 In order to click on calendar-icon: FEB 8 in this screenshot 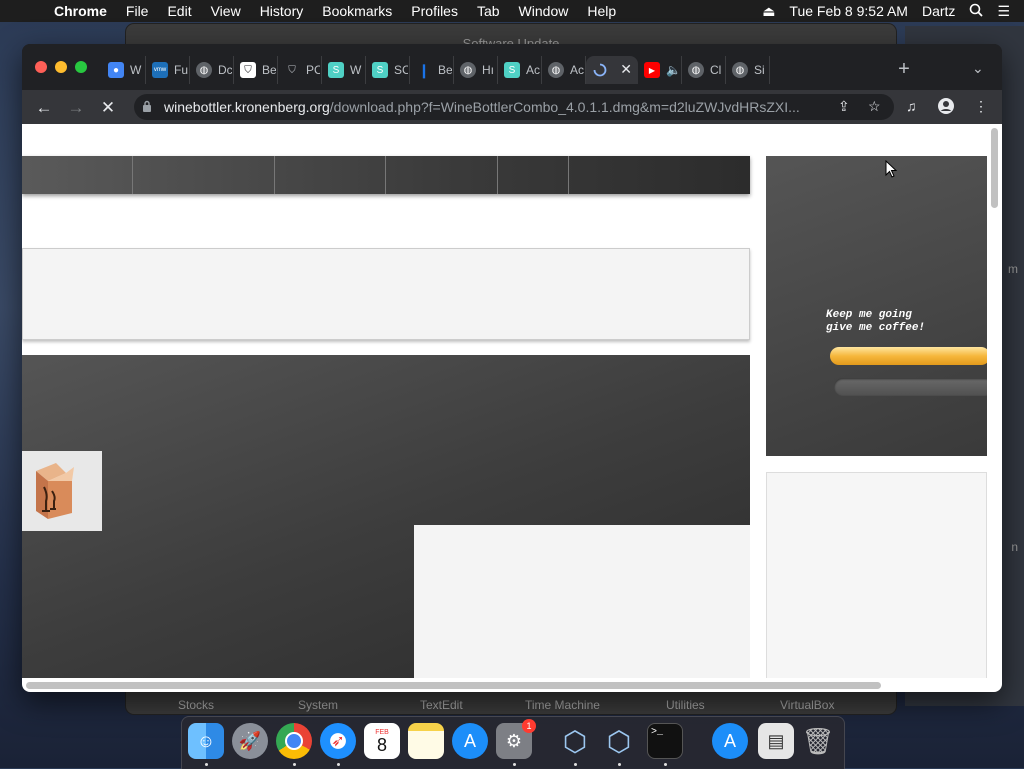, I will do `click(382, 741)`.